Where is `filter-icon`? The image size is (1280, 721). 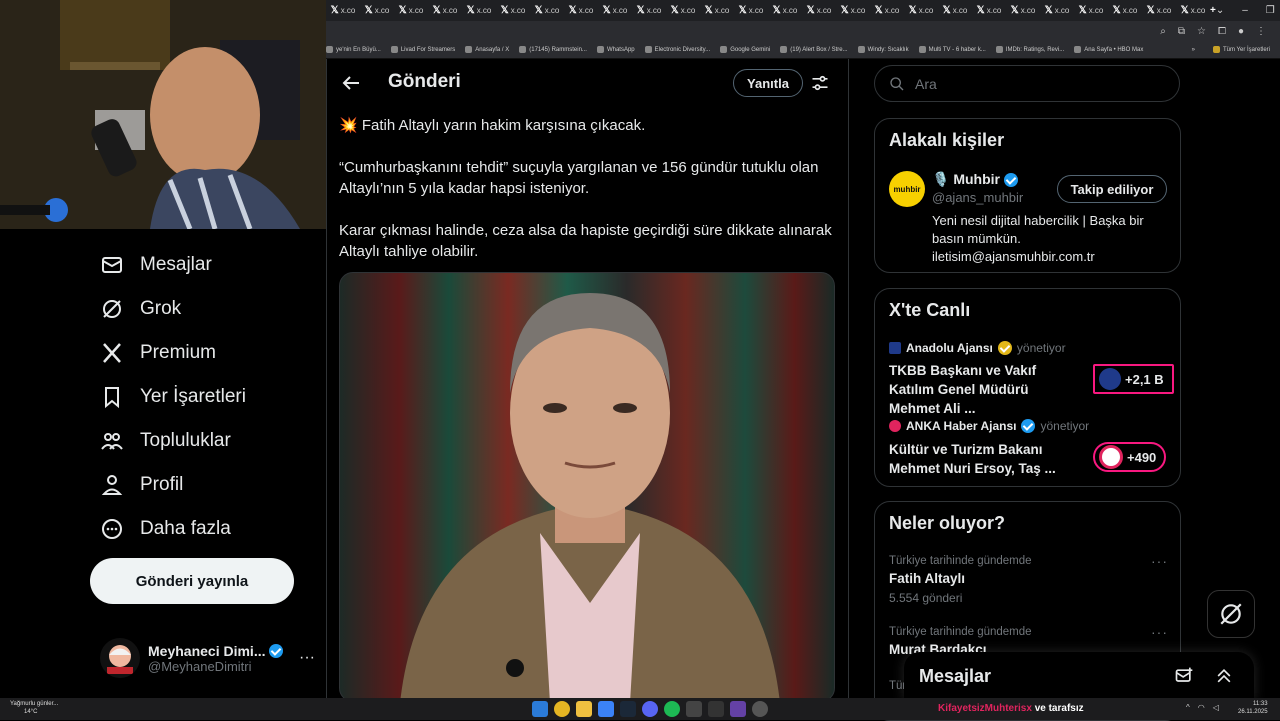 filter-icon is located at coordinates (820, 83).